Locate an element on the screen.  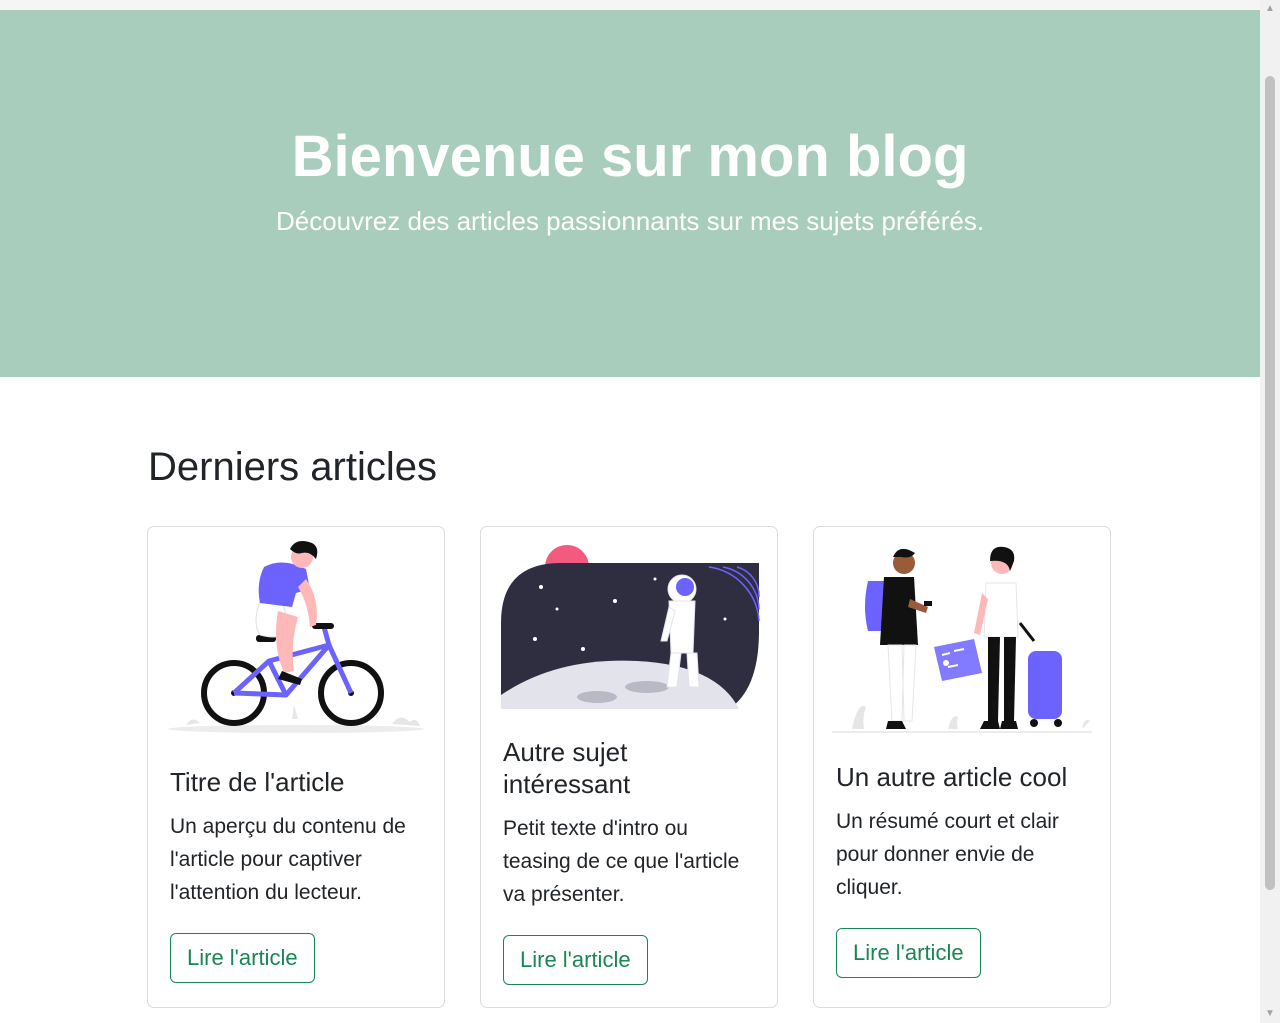
scroll-up-icon: ▲ is located at coordinates (1270, 9).